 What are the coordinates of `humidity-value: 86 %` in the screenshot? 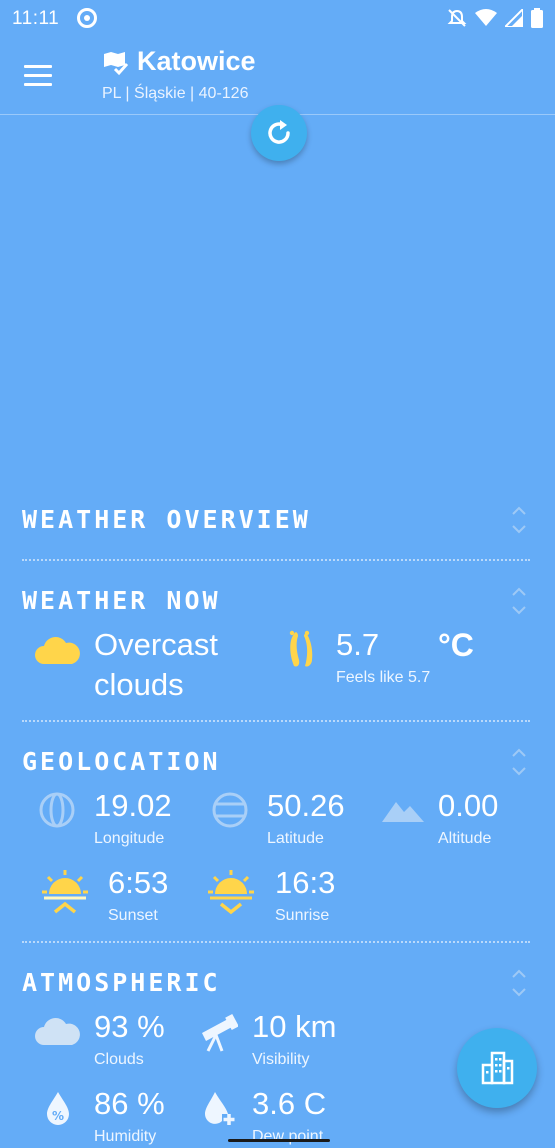 It's located at (129, 1103).